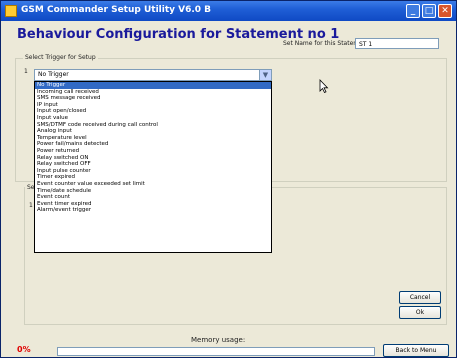 This screenshot has width=457, height=358. Describe the element at coordinates (397, 43) in the screenshot. I see `statement-name-field: ST 1` at that location.